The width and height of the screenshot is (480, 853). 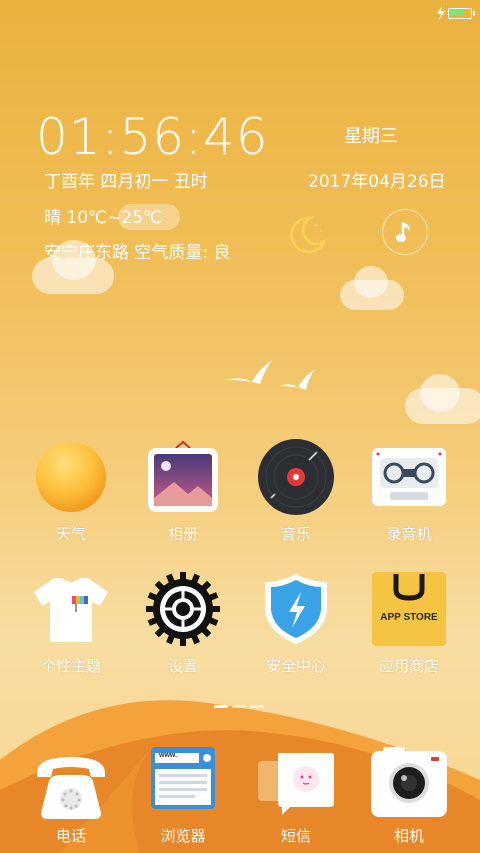 I want to click on app-label: 个性主题, so click(x=70, y=666).